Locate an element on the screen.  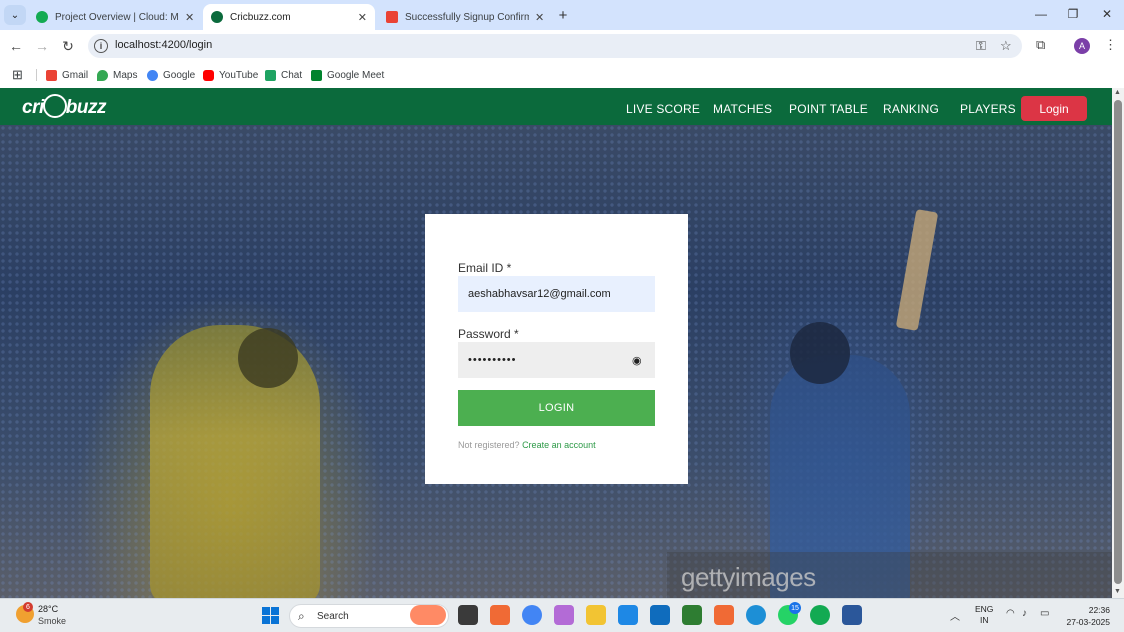
wifi-icon: ◠ is located at coordinates (1010, 613).